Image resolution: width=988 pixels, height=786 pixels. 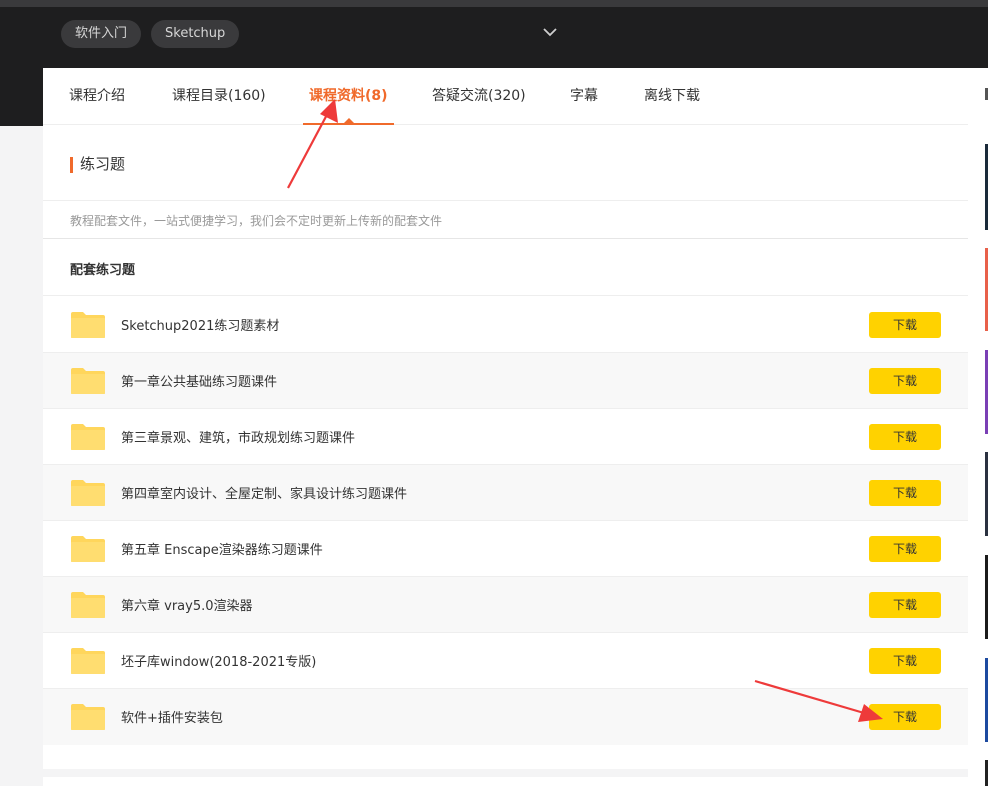 I want to click on tab-course-intro: 课程介绍, so click(x=97, y=96).